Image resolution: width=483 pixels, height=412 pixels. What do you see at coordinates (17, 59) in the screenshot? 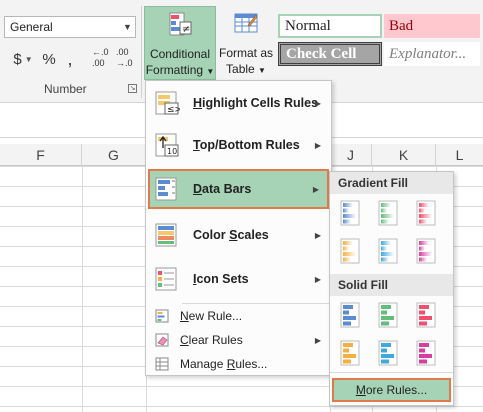
I see `currency-symbol: $` at bounding box center [17, 59].